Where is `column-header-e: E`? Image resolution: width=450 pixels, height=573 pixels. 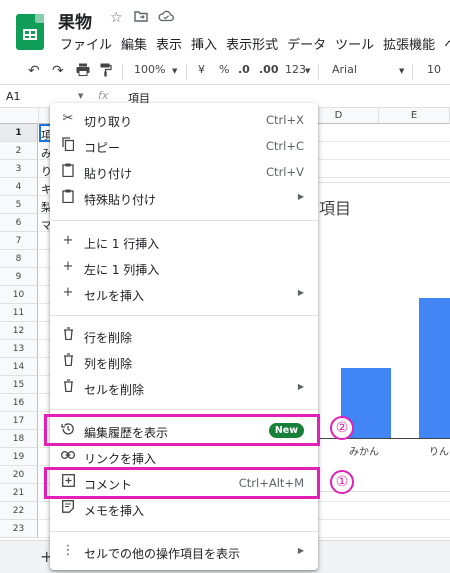
column-header-e: E is located at coordinates (414, 116).